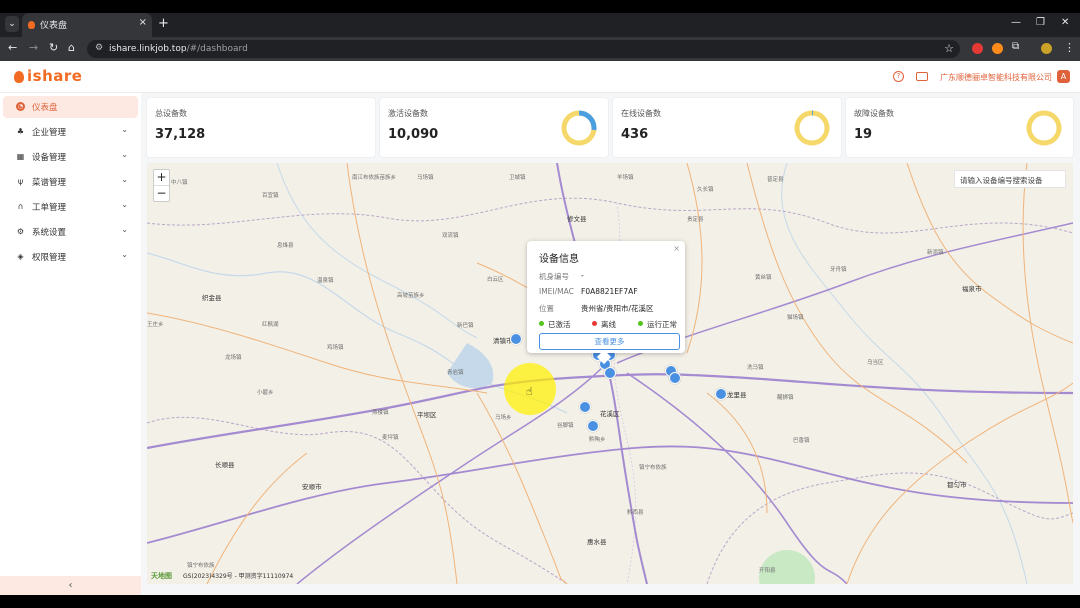 This screenshot has width=1080, height=608. What do you see at coordinates (546, 308) in the screenshot?
I see `popup-row-label: 位置` at bounding box center [546, 308].